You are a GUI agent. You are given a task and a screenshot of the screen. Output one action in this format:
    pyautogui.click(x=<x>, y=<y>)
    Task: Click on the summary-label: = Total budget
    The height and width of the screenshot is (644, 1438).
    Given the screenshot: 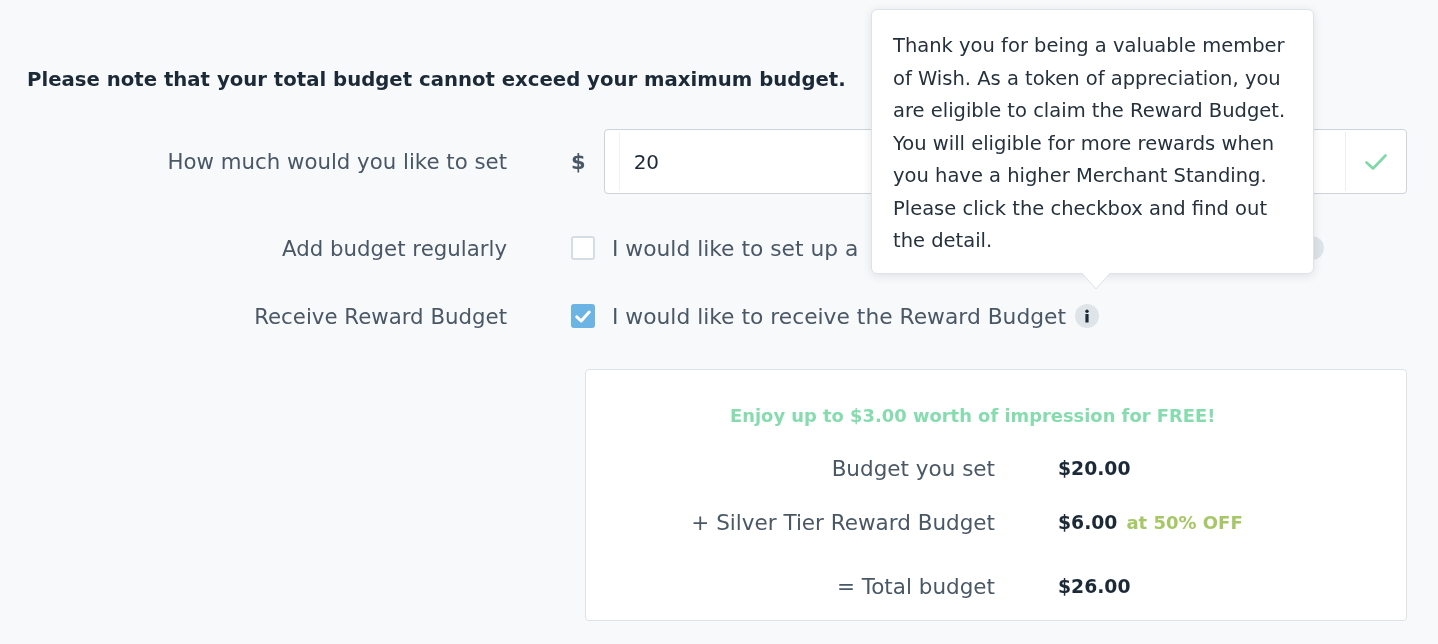 What is the action you would take?
    pyautogui.click(x=915, y=586)
    